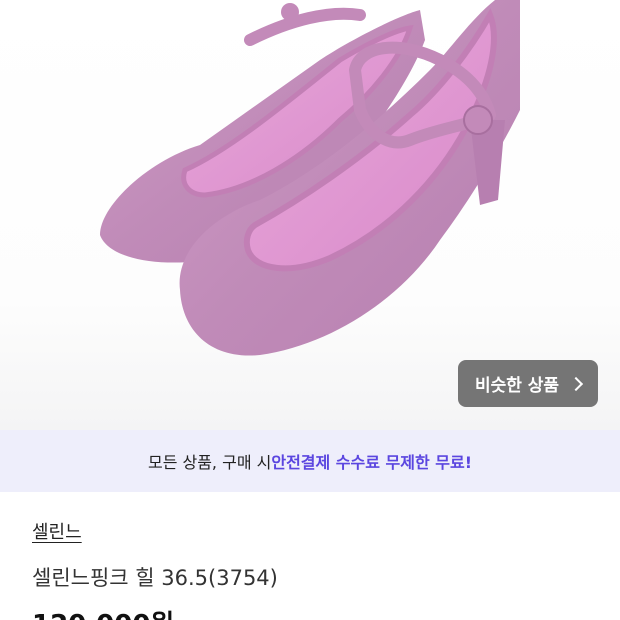  Describe the element at coordinates (155, 578) in the screenshot. I see `product-title: 셀린느핑크 힐 36.5(3754)` at that location.